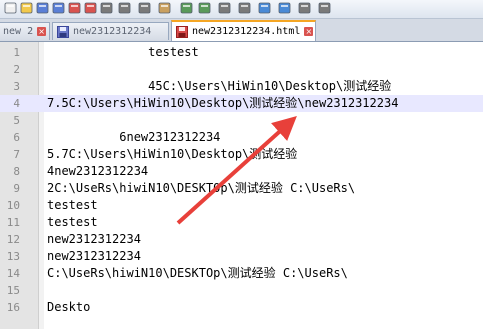 This screenshot has width=483, height=329. Describe the element at coordinates (13, 307) in the screenshot. I see `line-number: 16` at that location.